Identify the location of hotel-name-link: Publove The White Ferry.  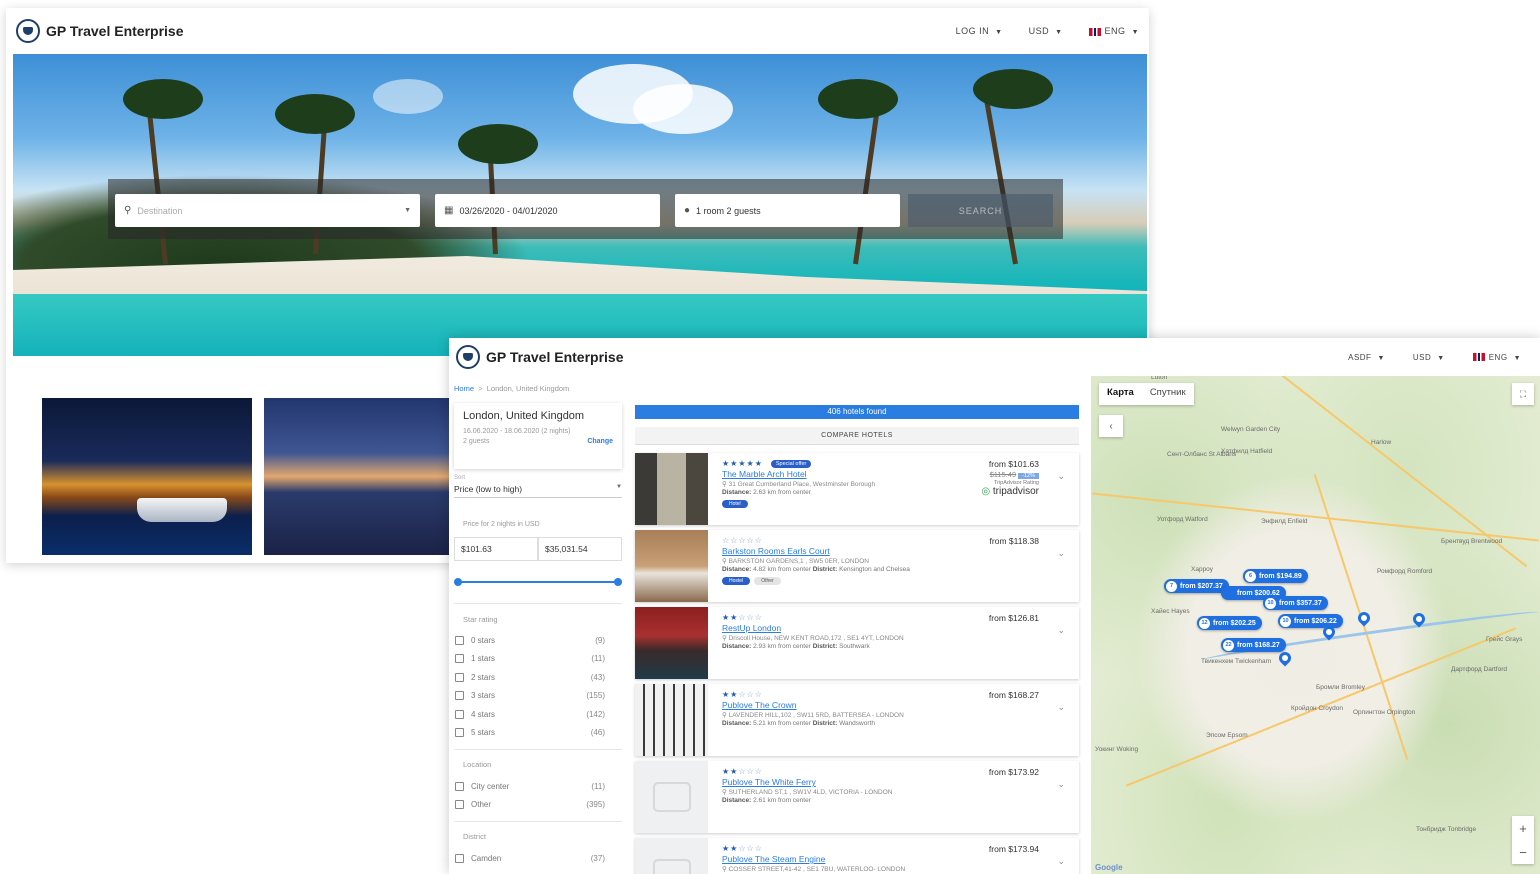
(847, 782).